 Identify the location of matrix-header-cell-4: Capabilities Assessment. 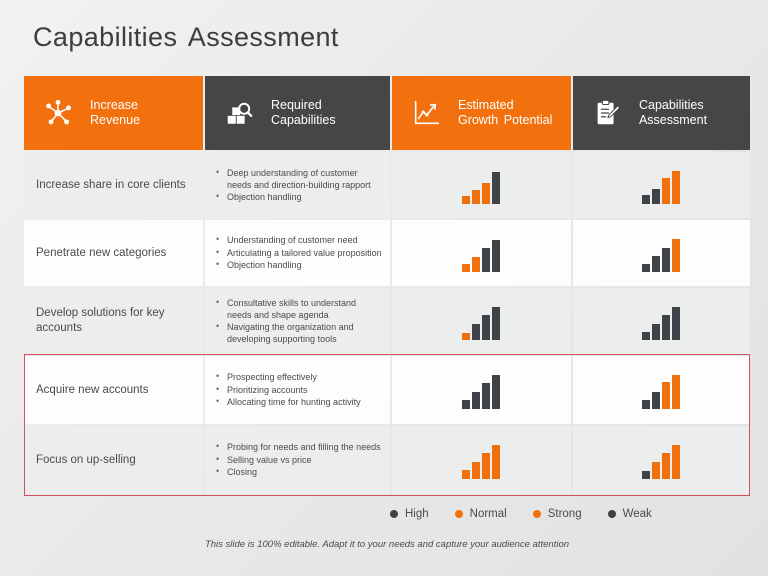
(661, 113).